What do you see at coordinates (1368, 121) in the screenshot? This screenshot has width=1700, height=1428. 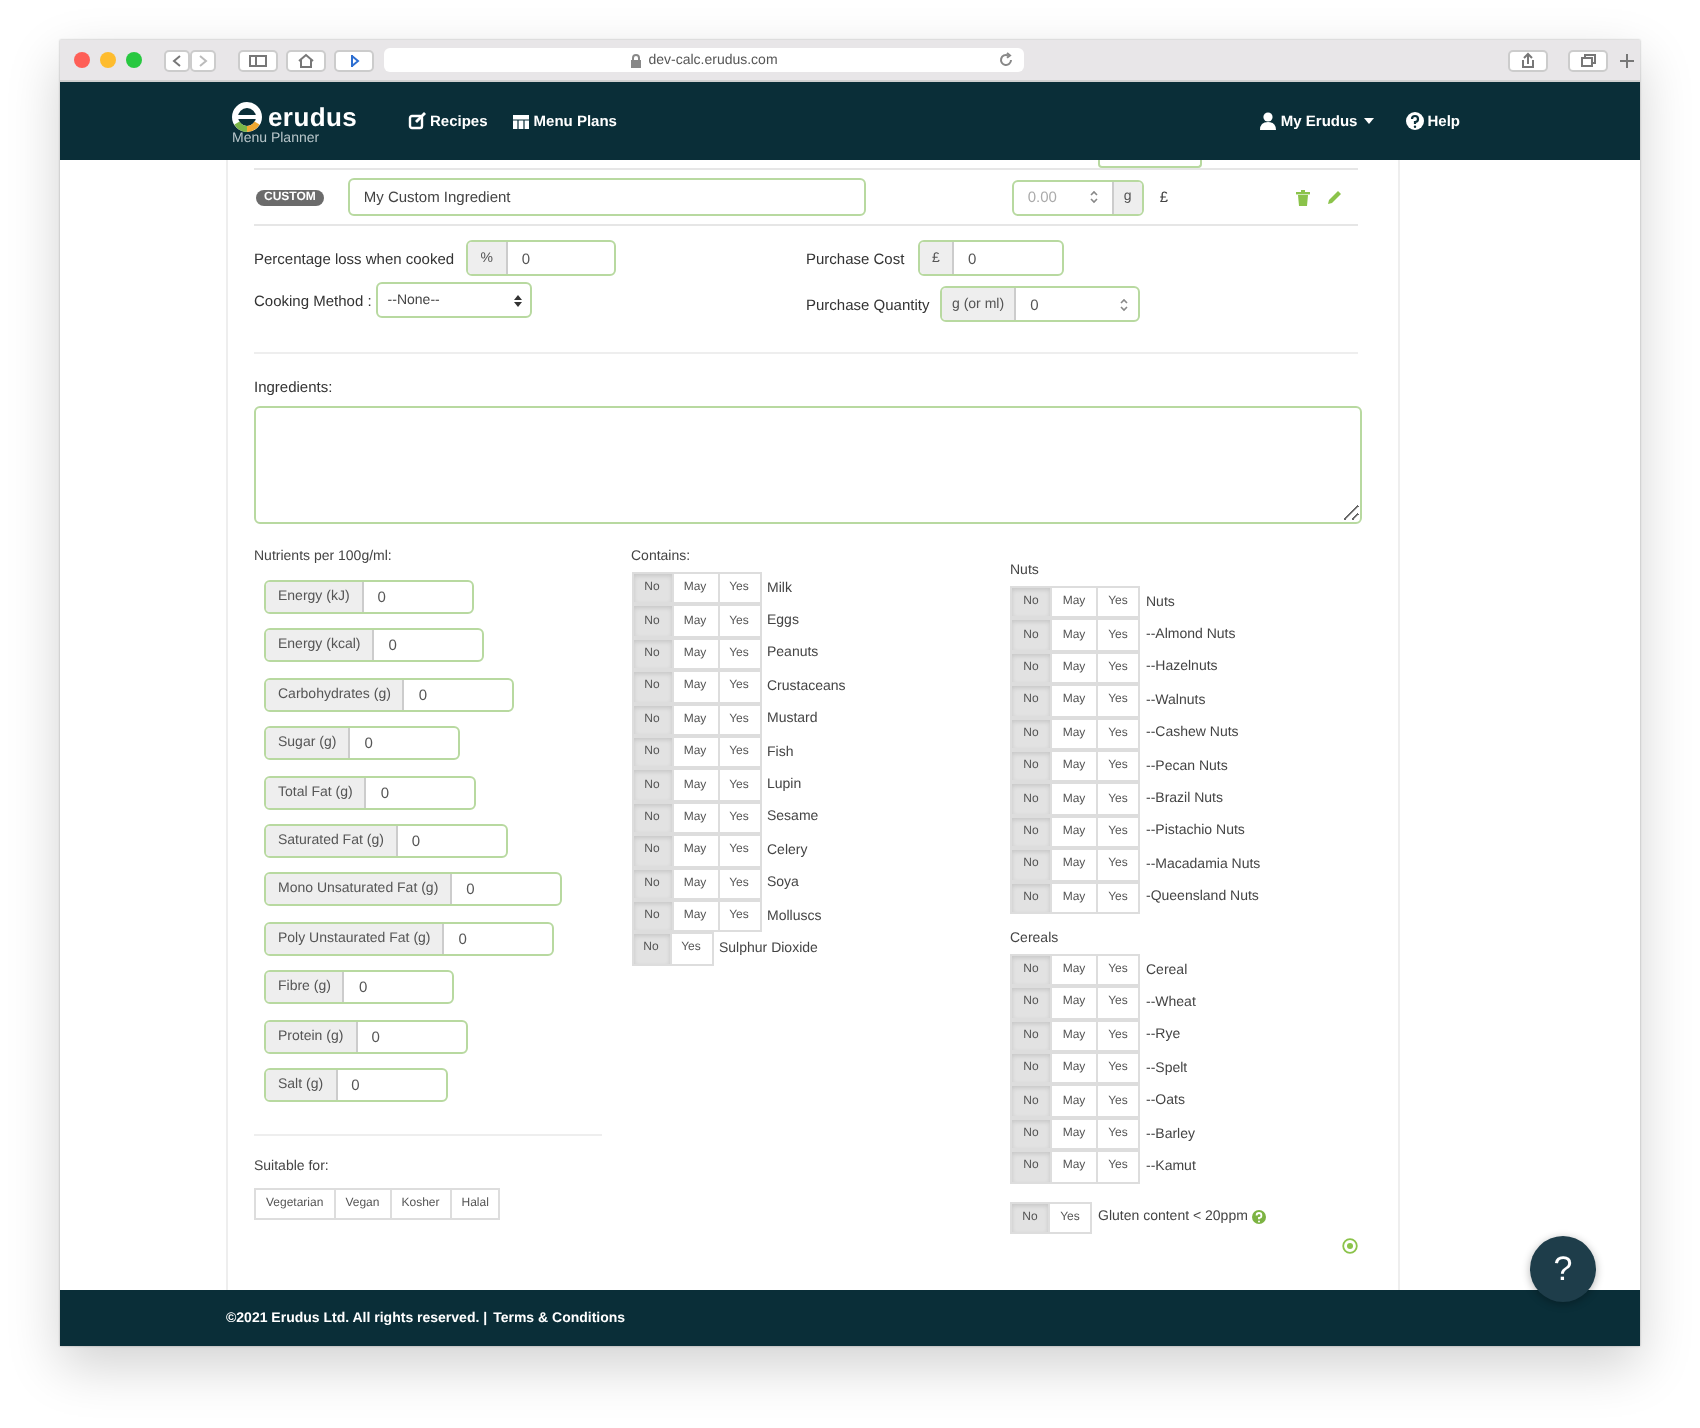 I see `caret-icon` at bounding box center [1368, 121].